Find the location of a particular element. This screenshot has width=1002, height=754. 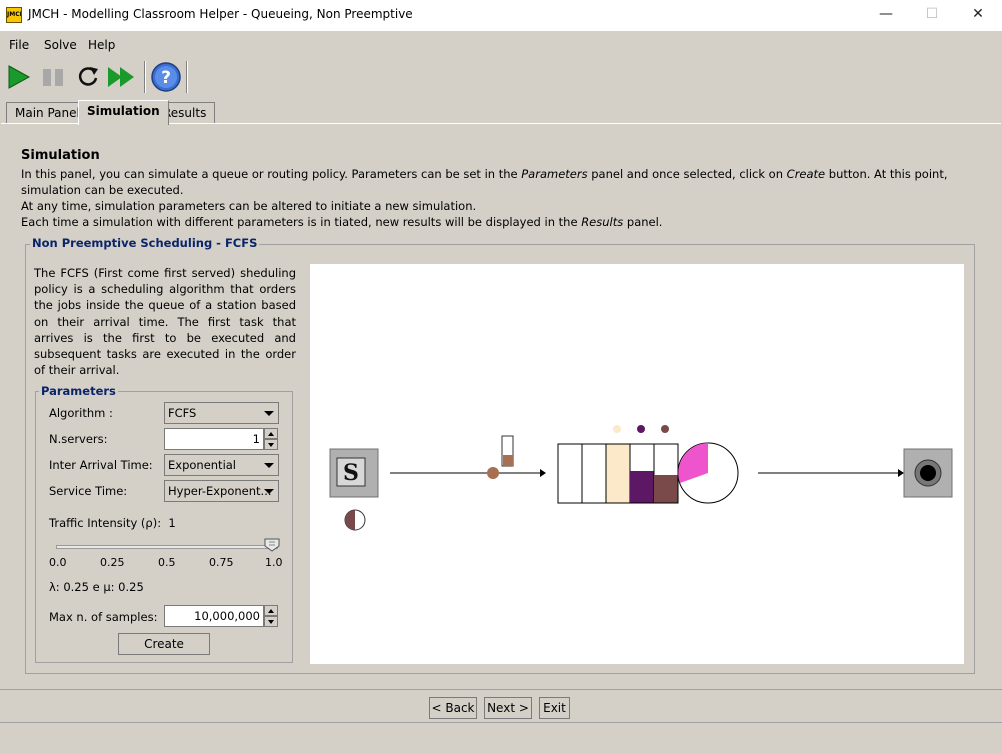

app-icon: JMCH is located at coordinates (14, 15).